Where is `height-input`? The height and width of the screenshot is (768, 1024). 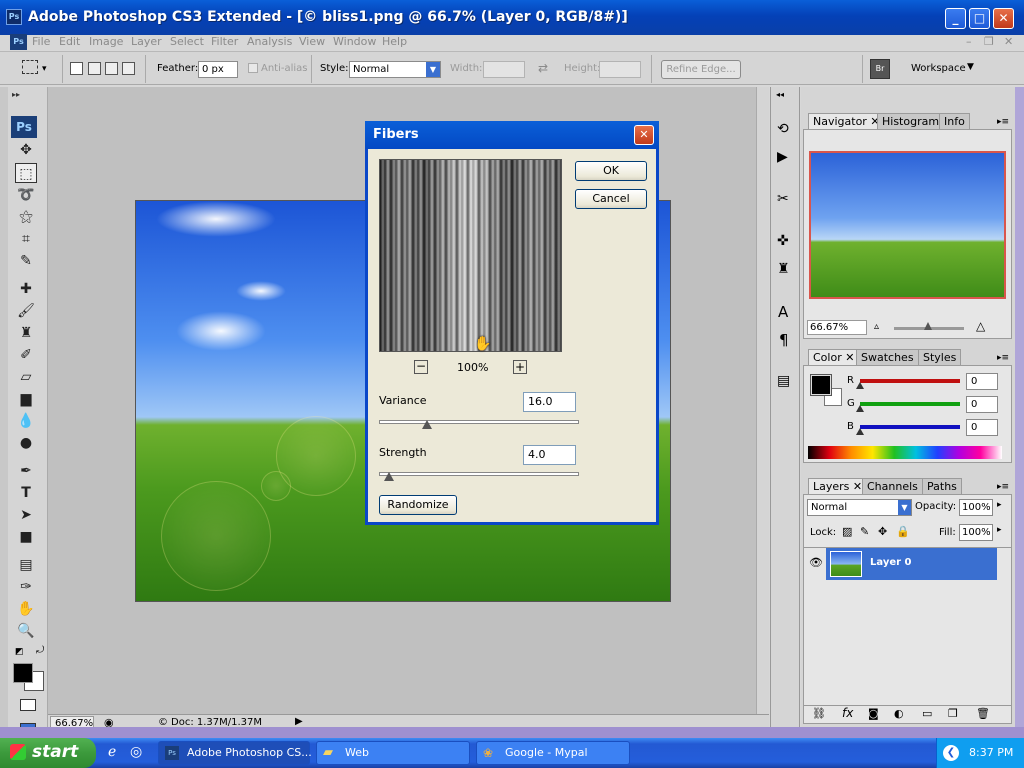 height-input is located at coordinates (620, 69).